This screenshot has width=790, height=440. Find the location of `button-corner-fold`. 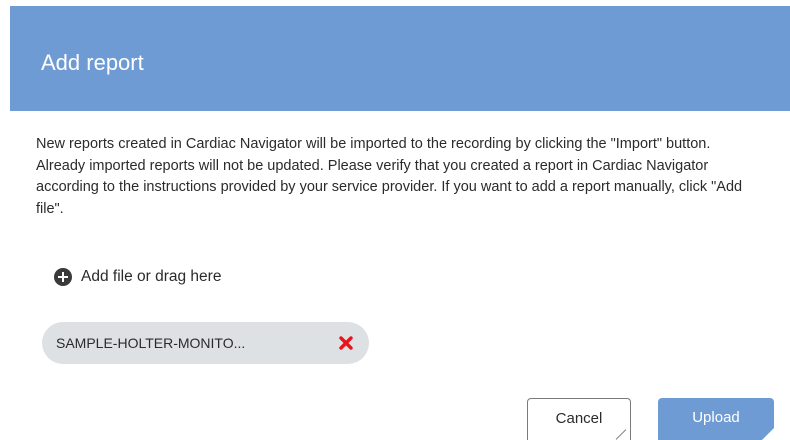

button-corner-fold is located at coordinates (768, 434).